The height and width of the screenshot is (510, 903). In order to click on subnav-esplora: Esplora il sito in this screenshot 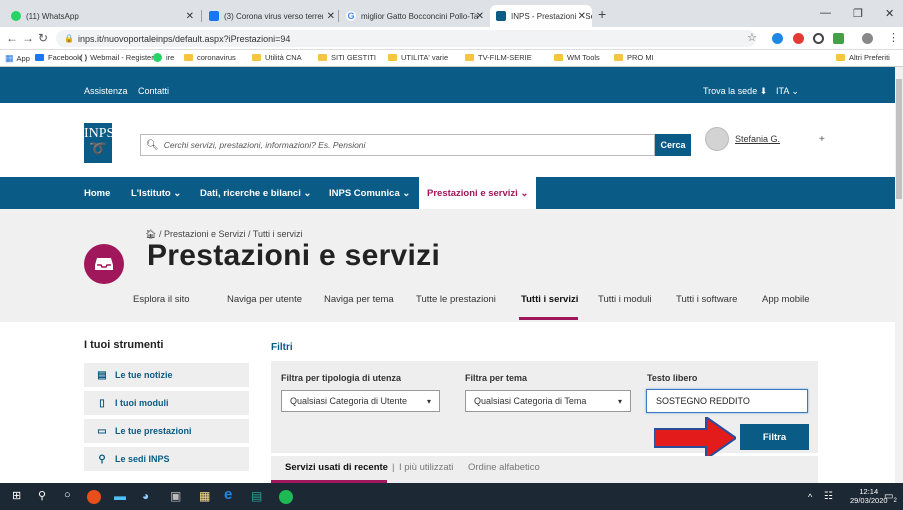, I will do `click(161, 299)`.